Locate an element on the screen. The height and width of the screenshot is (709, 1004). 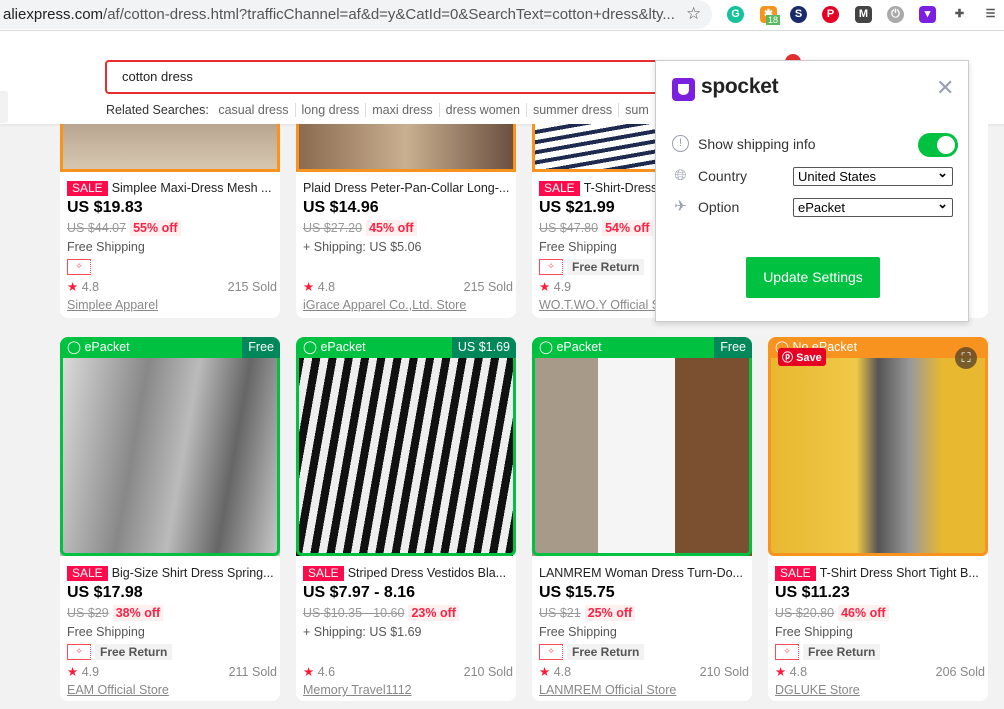
store-link: EAM Official Store is located at coordinates (172, 690).